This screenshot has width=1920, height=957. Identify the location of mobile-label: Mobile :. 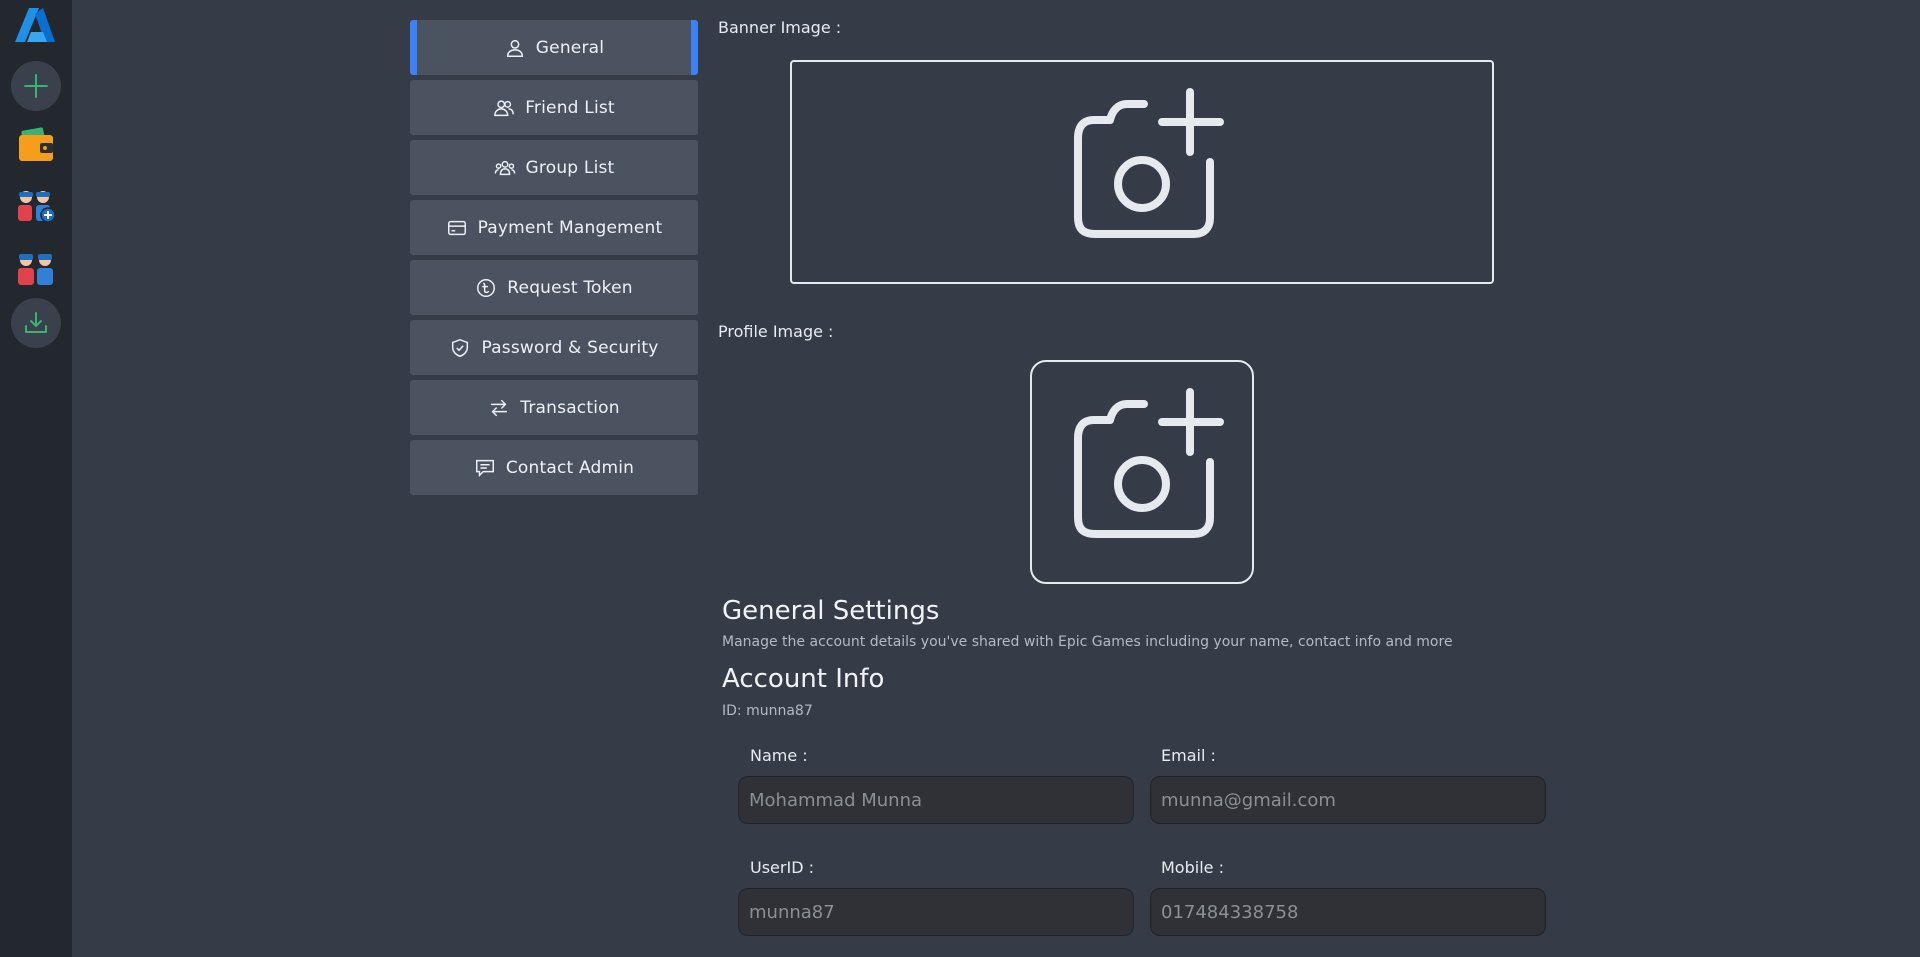
(1192, 867).